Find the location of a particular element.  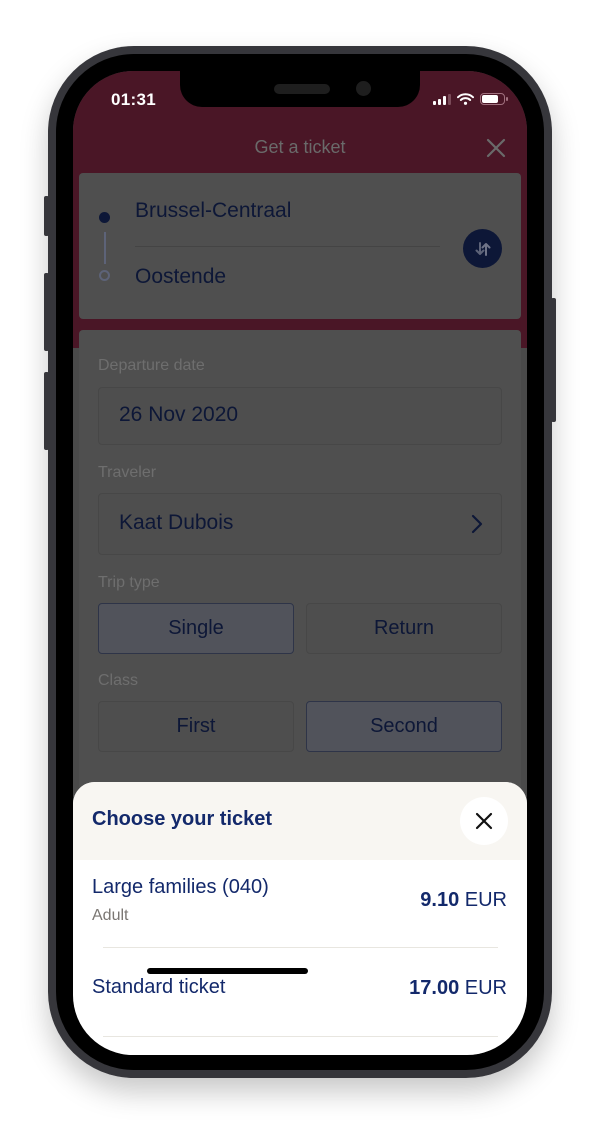

side-button-volume-up is located at coordinates (46, 312).